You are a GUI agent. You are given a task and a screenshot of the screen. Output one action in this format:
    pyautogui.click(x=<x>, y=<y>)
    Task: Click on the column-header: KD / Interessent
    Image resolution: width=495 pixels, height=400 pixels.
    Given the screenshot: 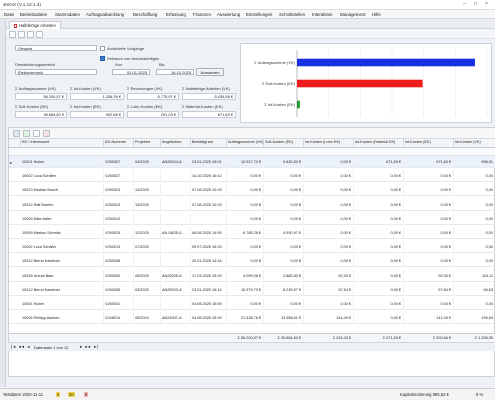 What is the action you would take?
    pyautogui.click(x=62, y=143)
    